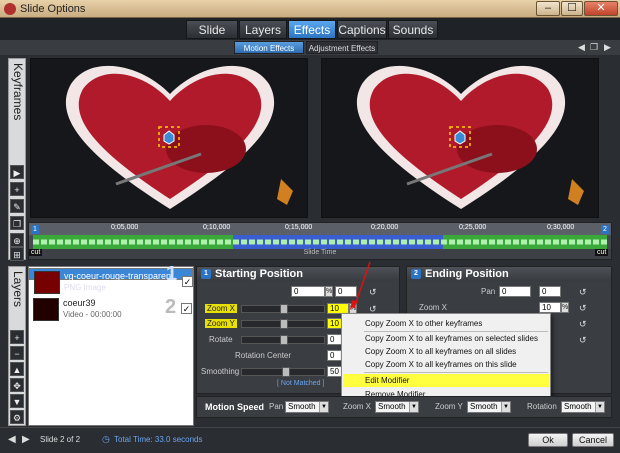  Describe the element at coordinates (17, 337) in the screenshot. I see `add-layer-icon: +` at that location.